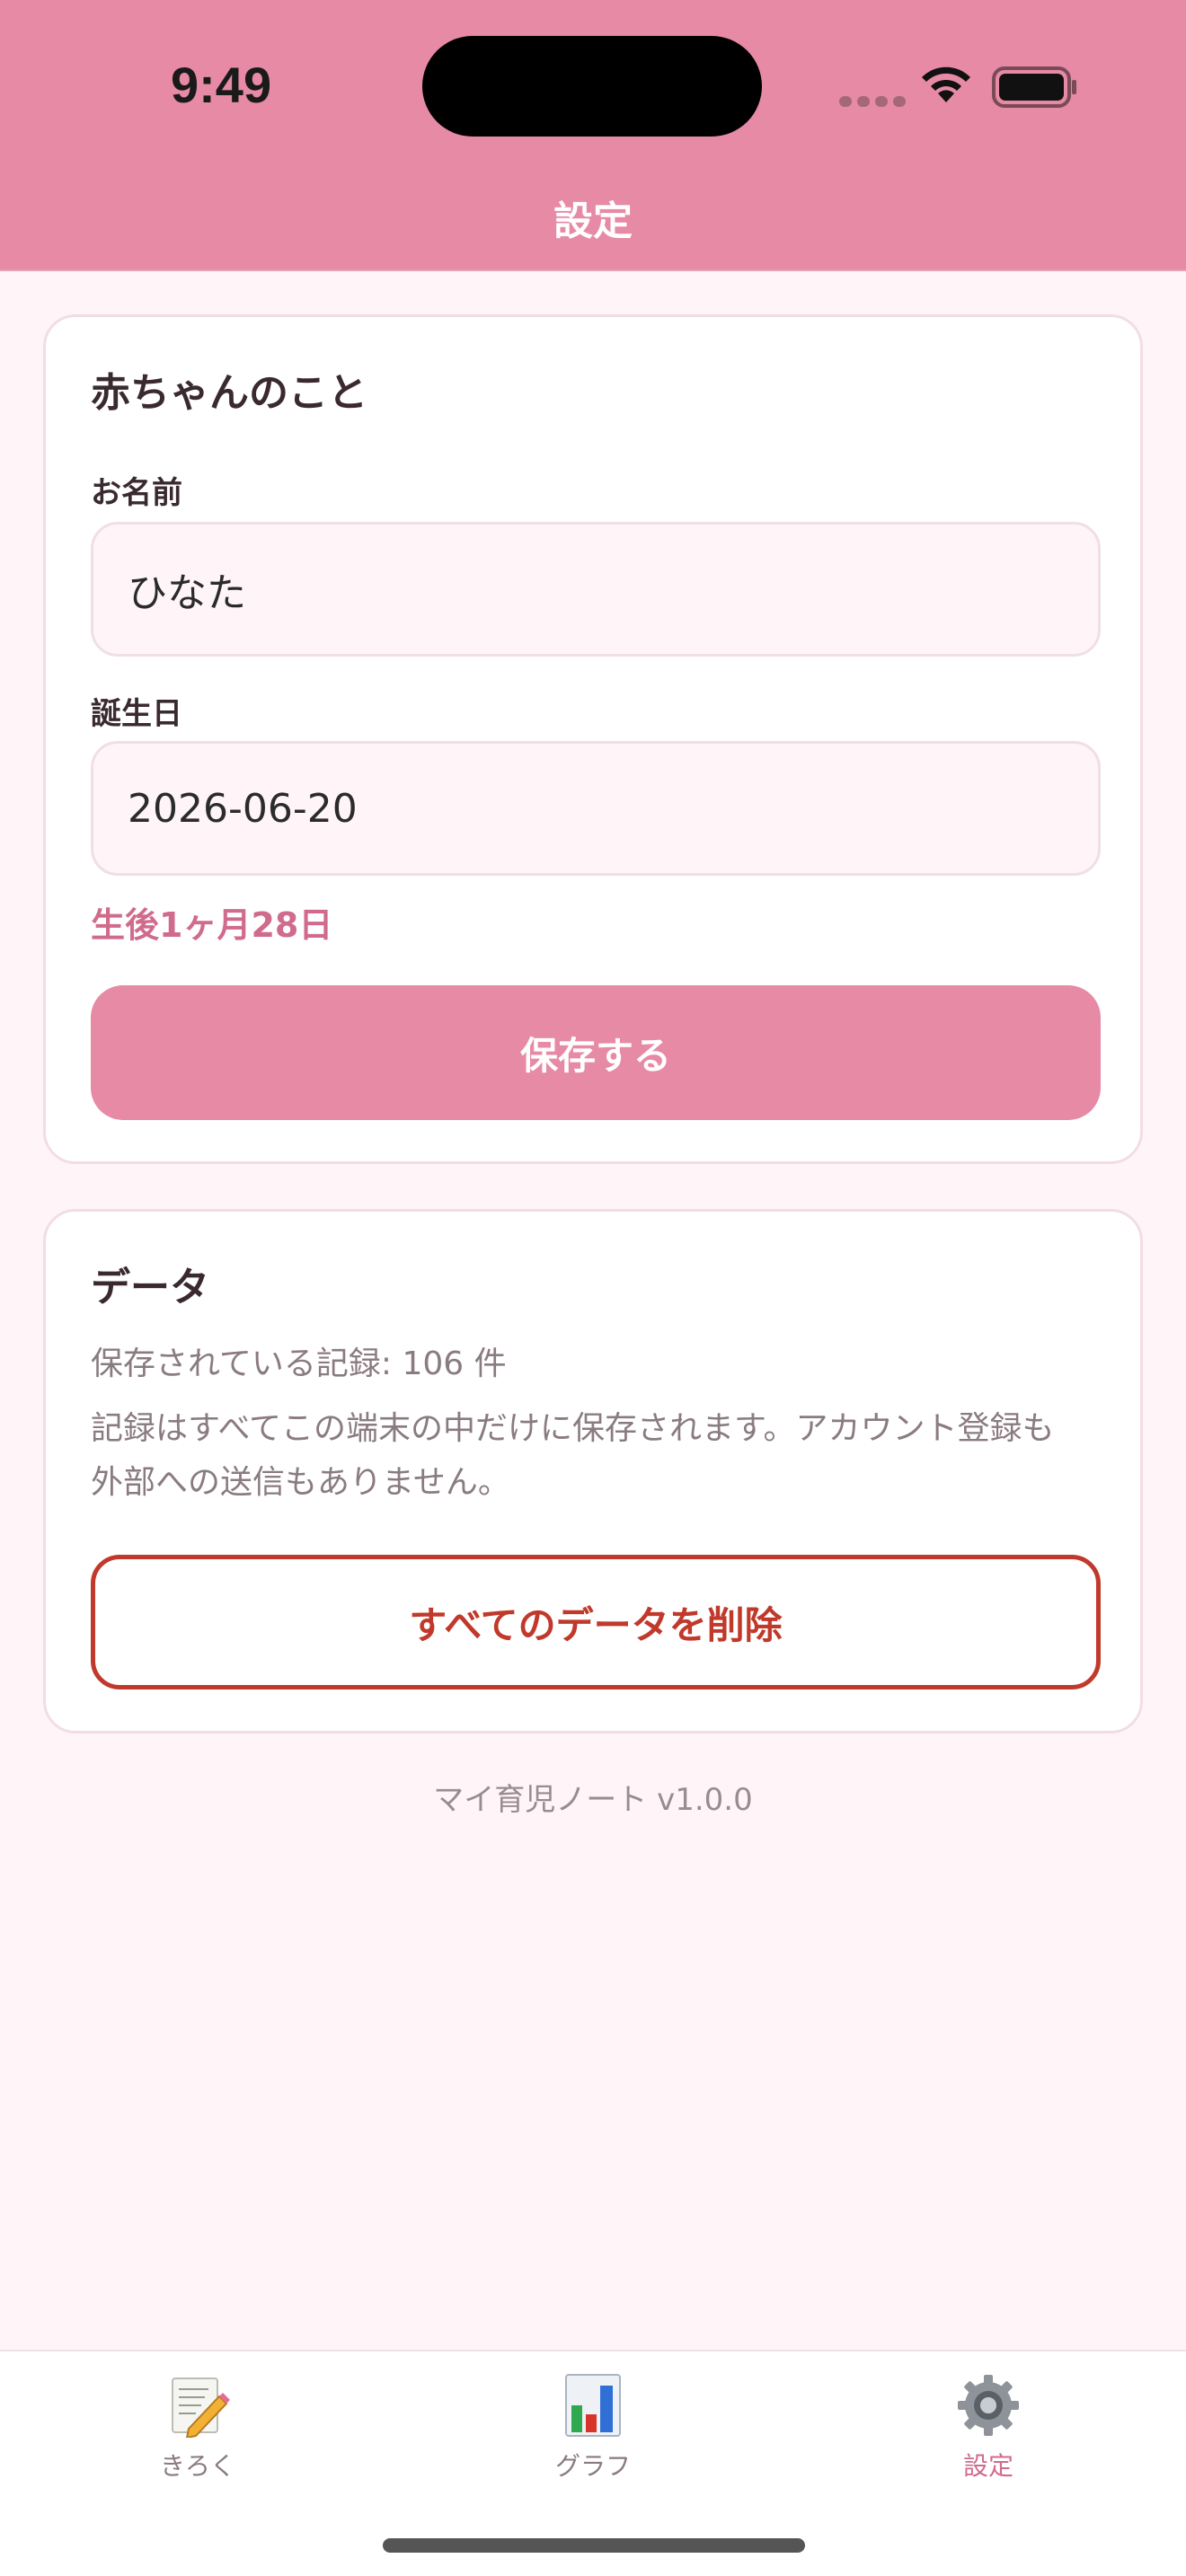 The height and width of the screenshot is (2576, 1186). Describe the element at coordinates (987, 2466) in the screenshot. I see `tab-settings-label: 設定` at that location.